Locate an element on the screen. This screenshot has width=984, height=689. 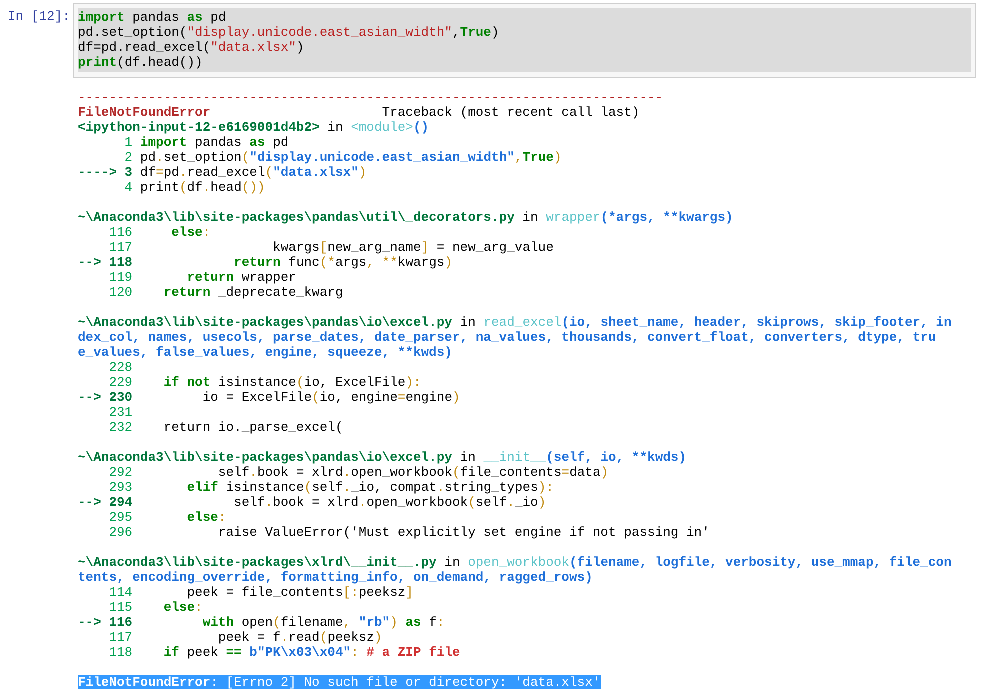
traceback-line: 120 return _deprecate_kwarg is located at coordinates (226, 292).